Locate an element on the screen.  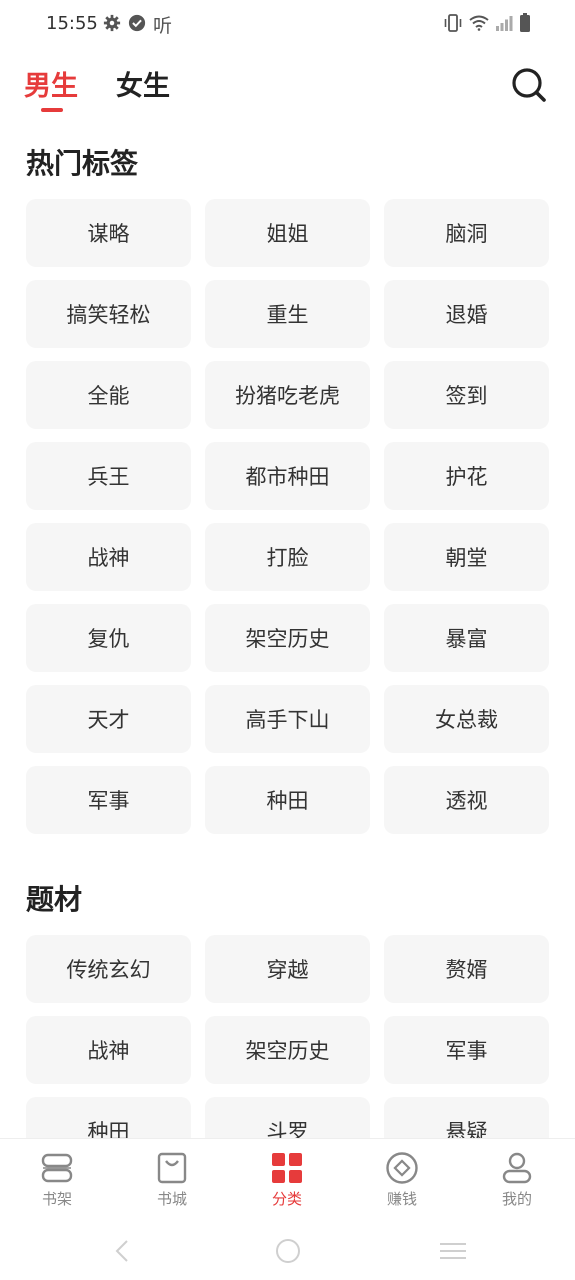
coin-icon is located at coordinates (402, 1168).